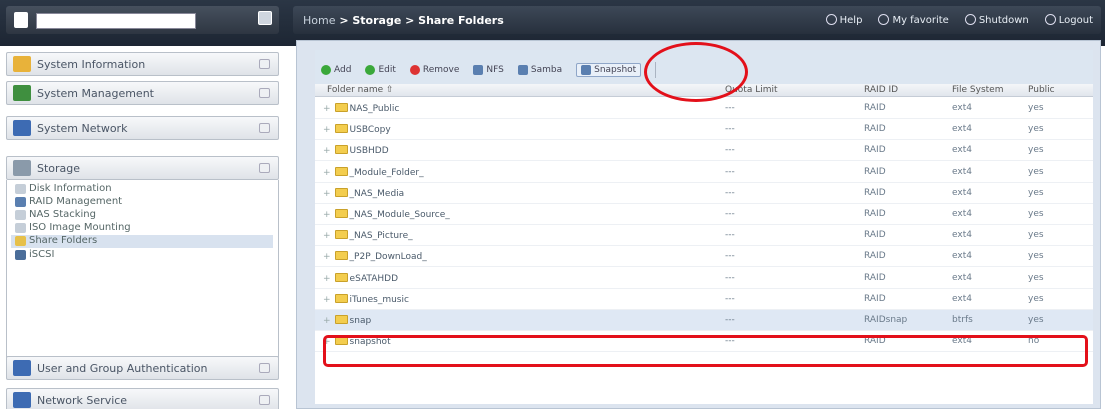 This screenshot has height=409, width=1105. Describe the element at coordinates (142, 93) in the screenshot. I see `sidebar-section-system-management: System Management` at that location.